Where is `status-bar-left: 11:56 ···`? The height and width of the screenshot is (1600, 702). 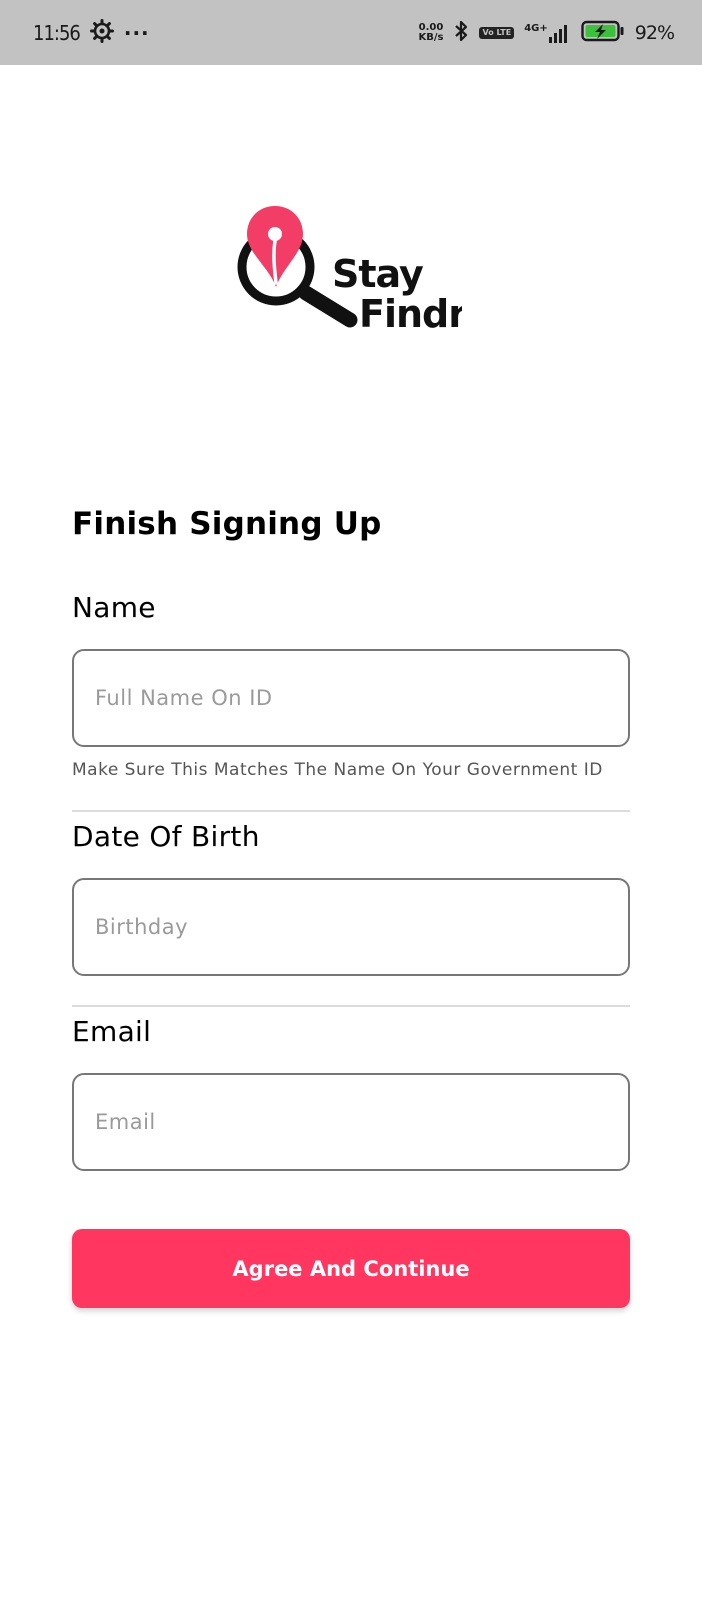 status-bar-left: 11:56 ··· is located at coordinates (91, 32).